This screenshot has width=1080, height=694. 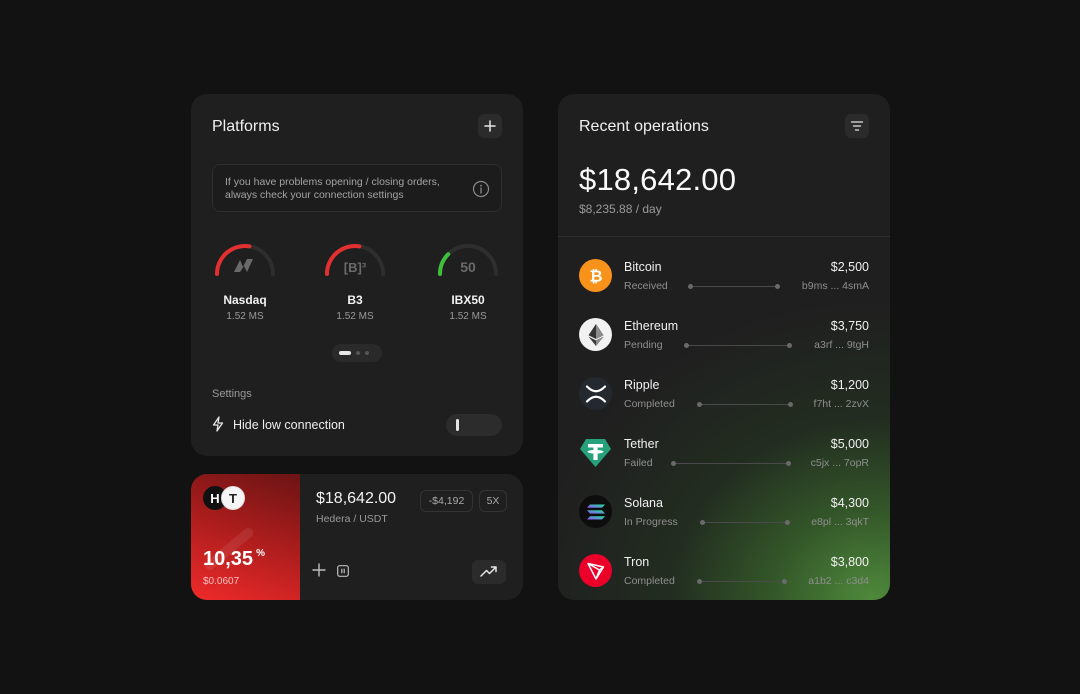 What do you see at coordinates (840, 522) in the screenshot?
I see `operation-address: e8pl ... 3qkT` at bounding box center [840, 522].